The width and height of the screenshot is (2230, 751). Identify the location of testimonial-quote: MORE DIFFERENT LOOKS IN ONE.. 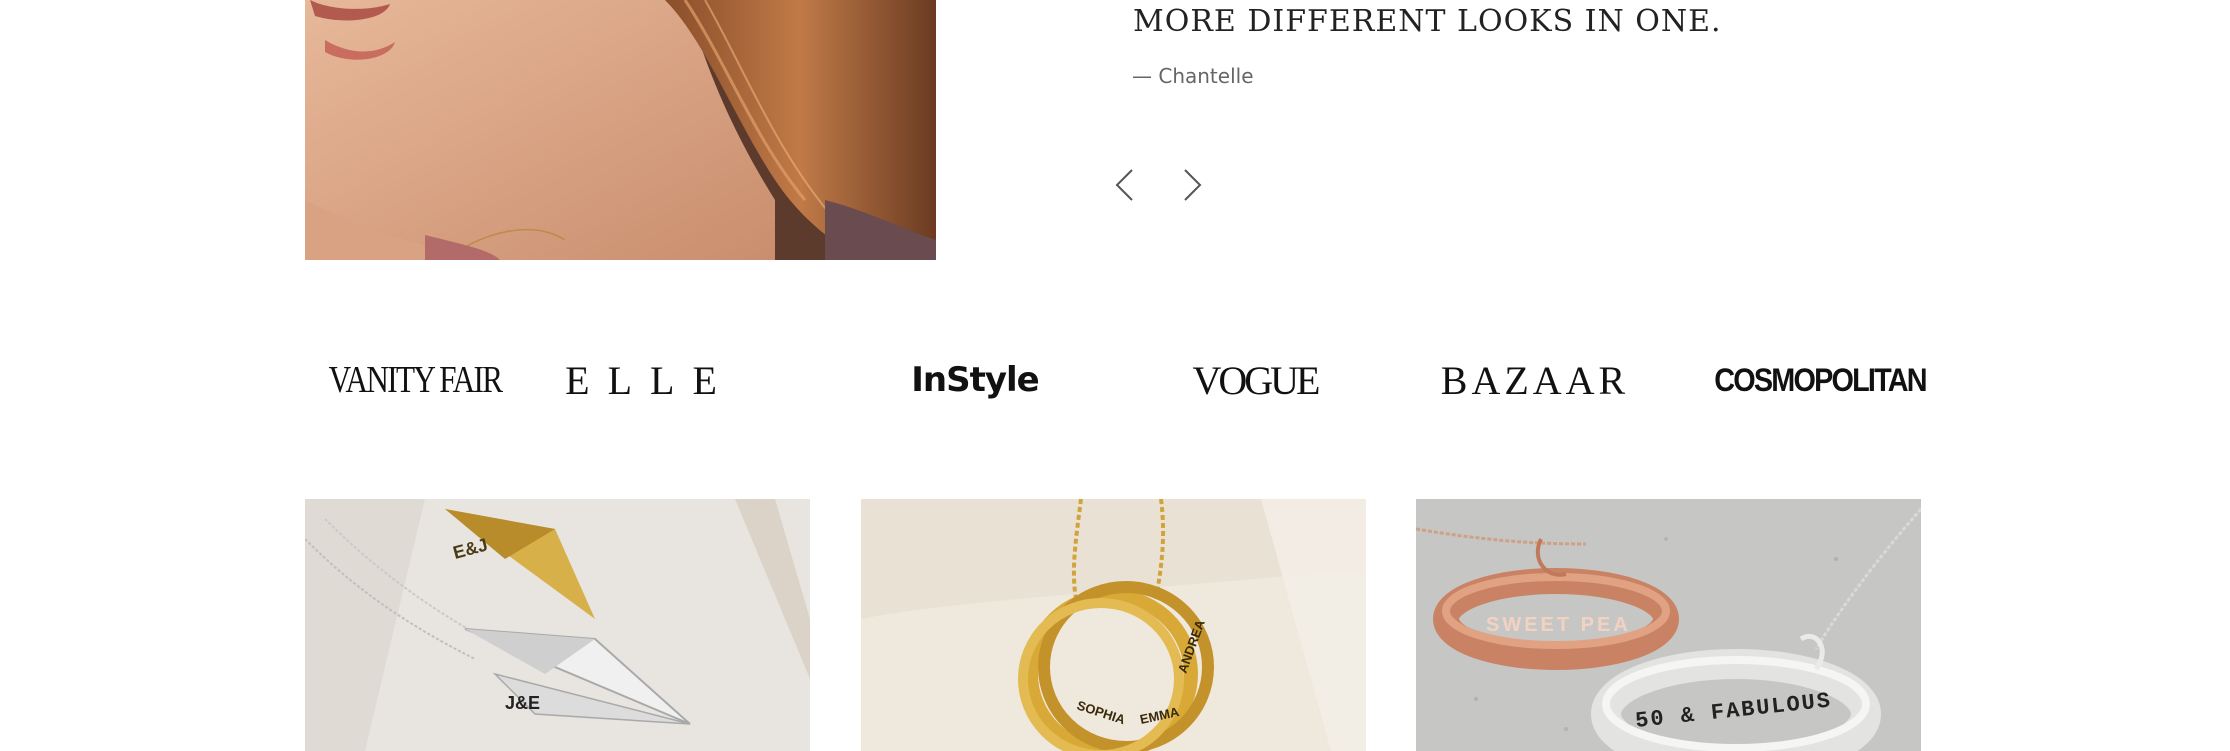
(1427, 21).